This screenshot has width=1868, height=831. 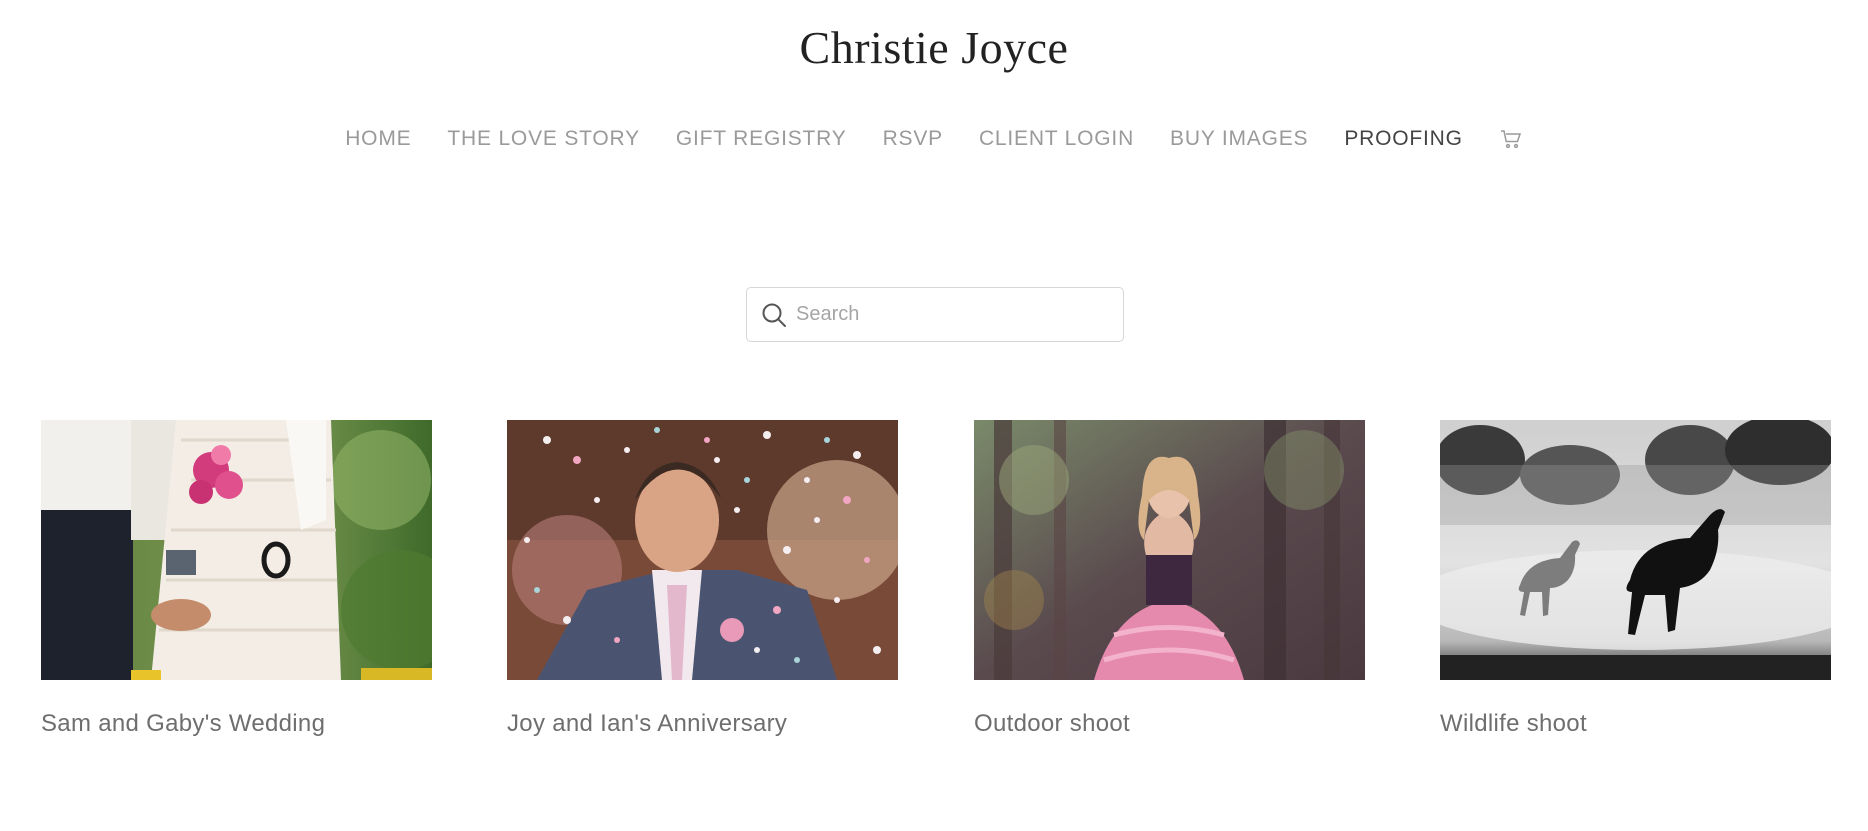 What do you see at coordinates (236, 550) in the screenshot?
I see `wedding-couple-photo` at bounding box center [236, 550].